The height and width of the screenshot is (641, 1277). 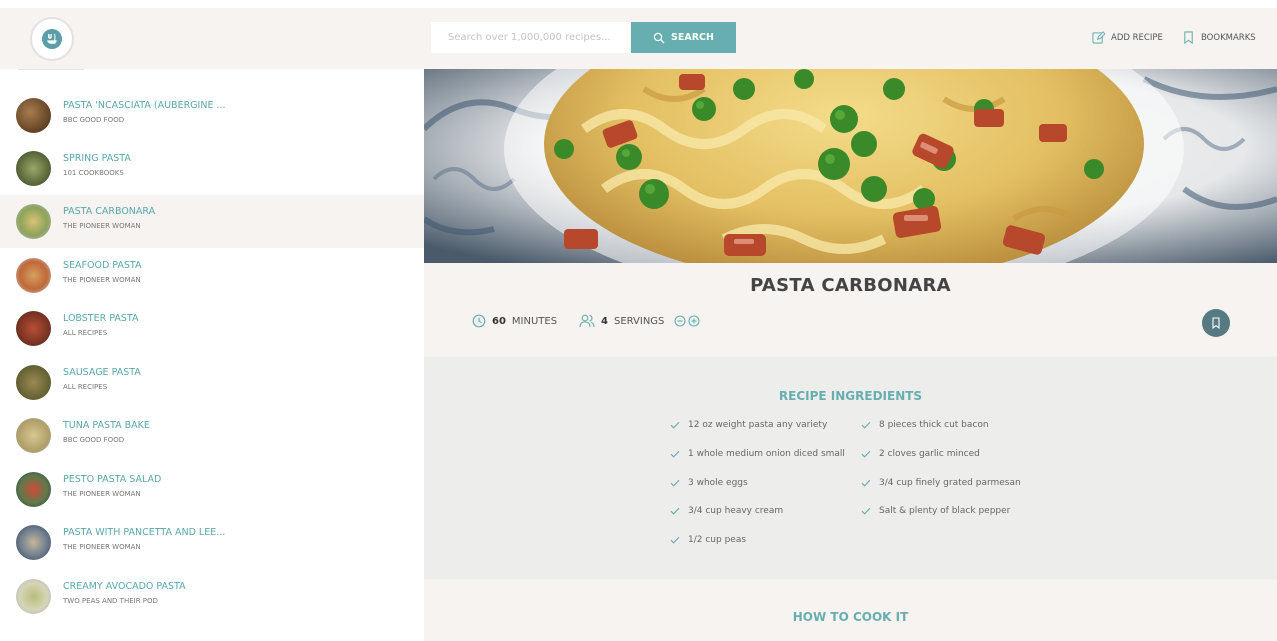 I want to click on list-item: LOBSTER PASTA ALL RECIPES, so click(x=212, y=328).